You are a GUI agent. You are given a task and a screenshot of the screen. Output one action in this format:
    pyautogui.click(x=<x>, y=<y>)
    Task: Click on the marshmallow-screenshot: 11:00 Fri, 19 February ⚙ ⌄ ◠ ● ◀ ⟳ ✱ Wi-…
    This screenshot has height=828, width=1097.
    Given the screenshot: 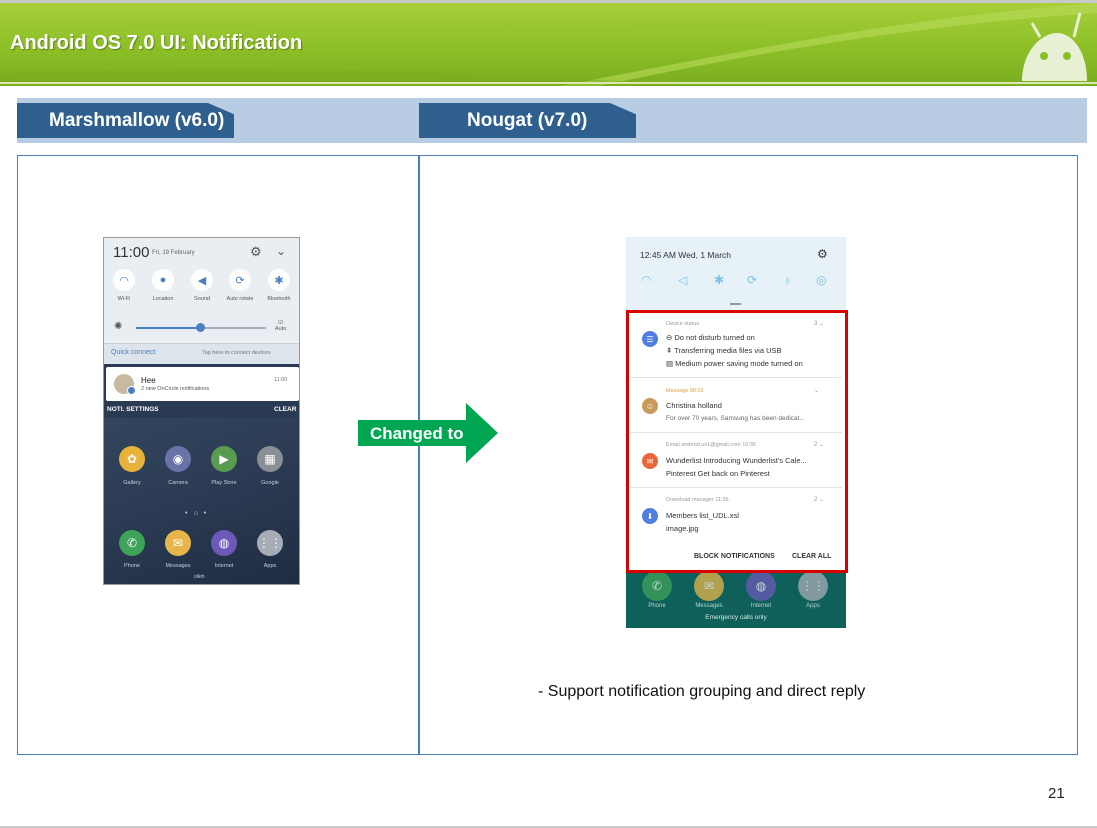 What is the action you would take?
    pyautogui.click(x=201, y=411)
    